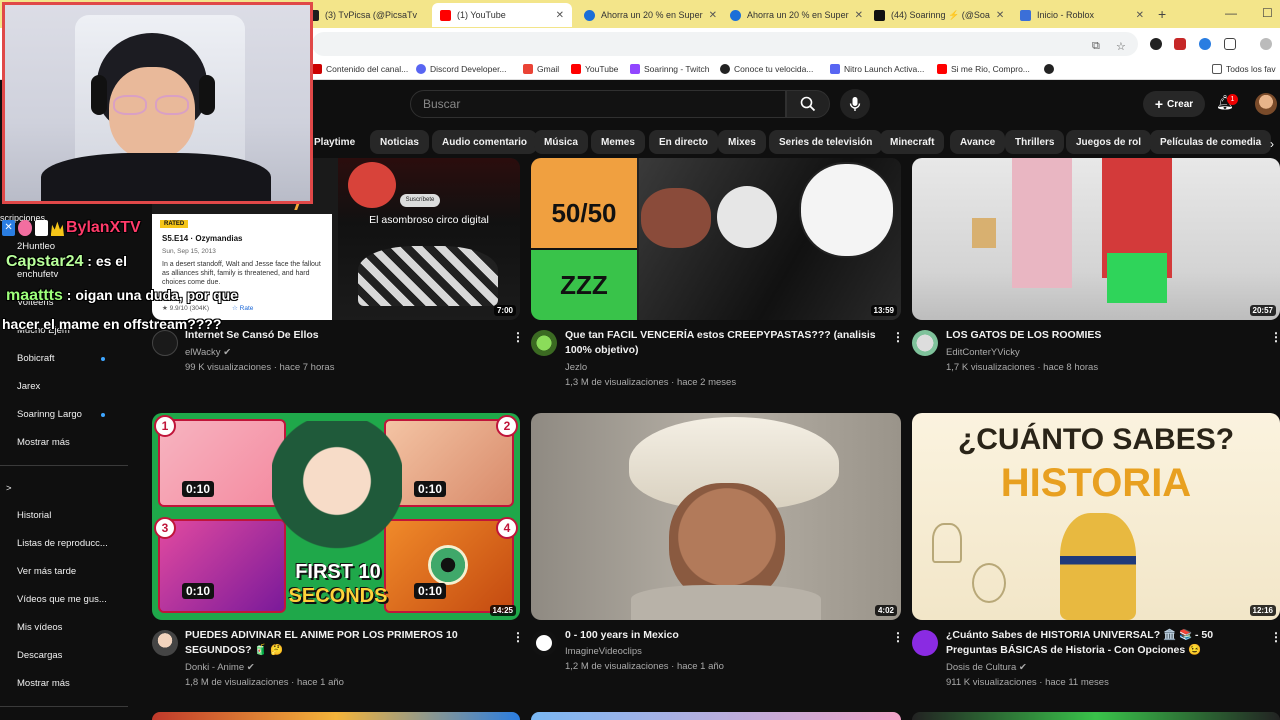 The height and width of the screenshot is (720, 1280). What do you see at coordinates (725, 44) in the screenshot?
I see `address-bar: ⧉ ☆` at bounding box center [725, 44].